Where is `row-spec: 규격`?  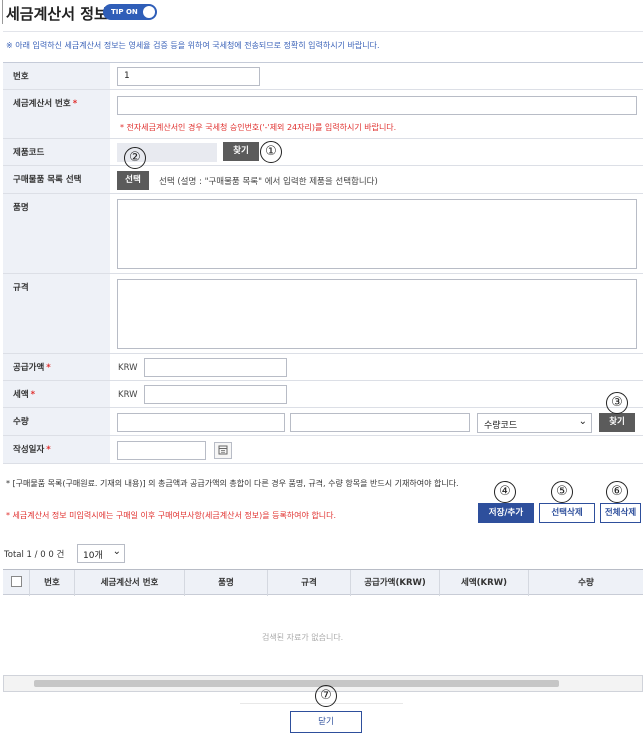
row-spec: 규격 is located at coordinates (323, 314).